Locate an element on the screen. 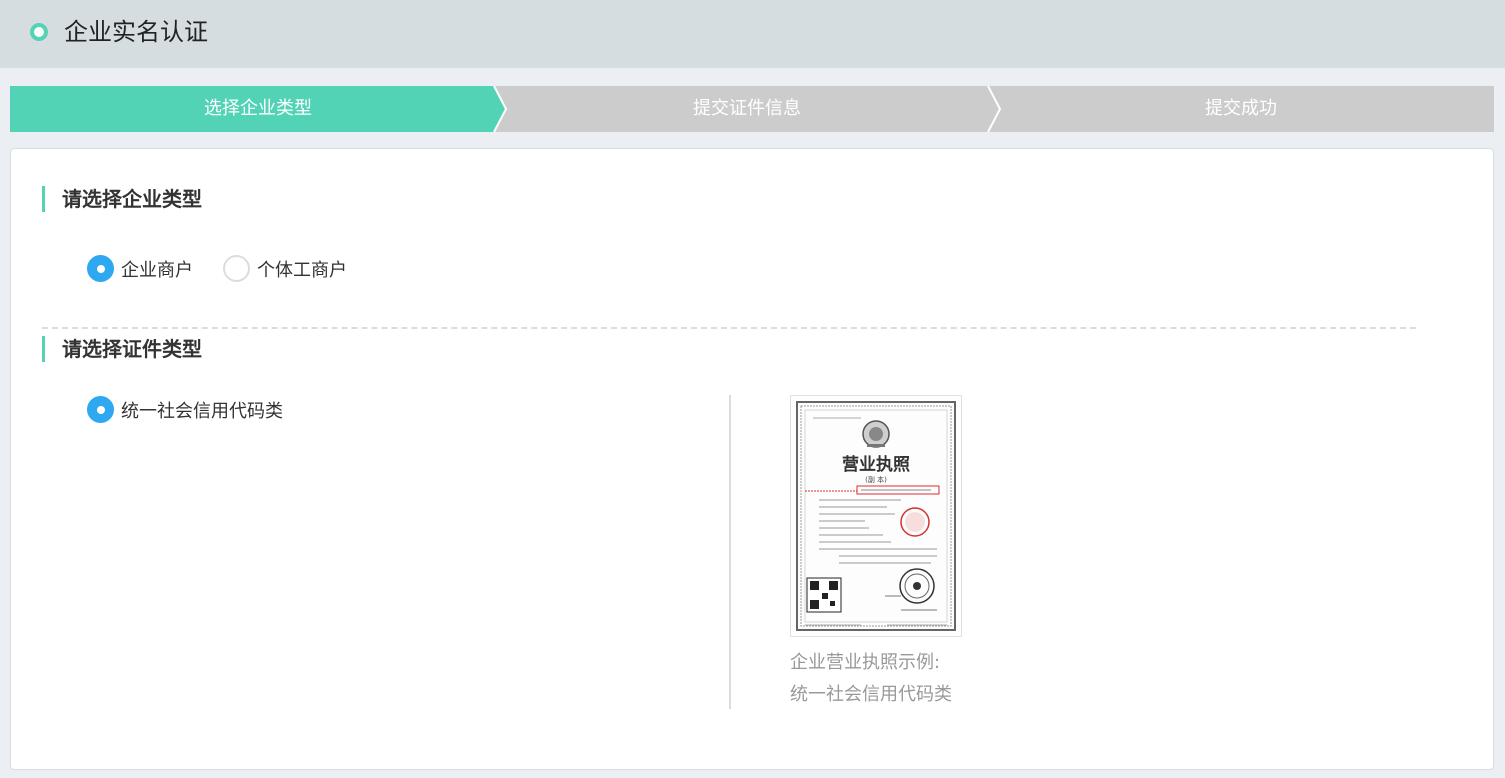 The height and width of the screenshot is (778, 1505). certificate-type-heading: 请选择证件类型 is located at coordinates (122, 349).